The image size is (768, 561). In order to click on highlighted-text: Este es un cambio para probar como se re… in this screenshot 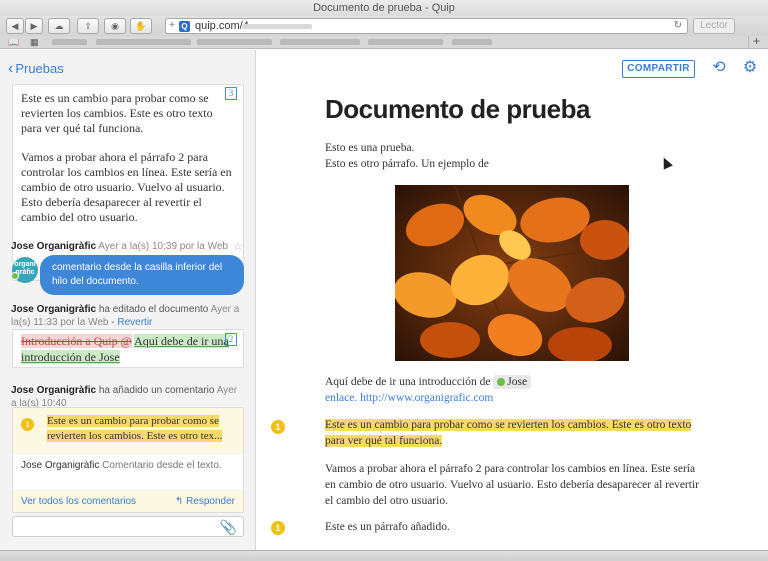, I will do `click(508, 433)`.